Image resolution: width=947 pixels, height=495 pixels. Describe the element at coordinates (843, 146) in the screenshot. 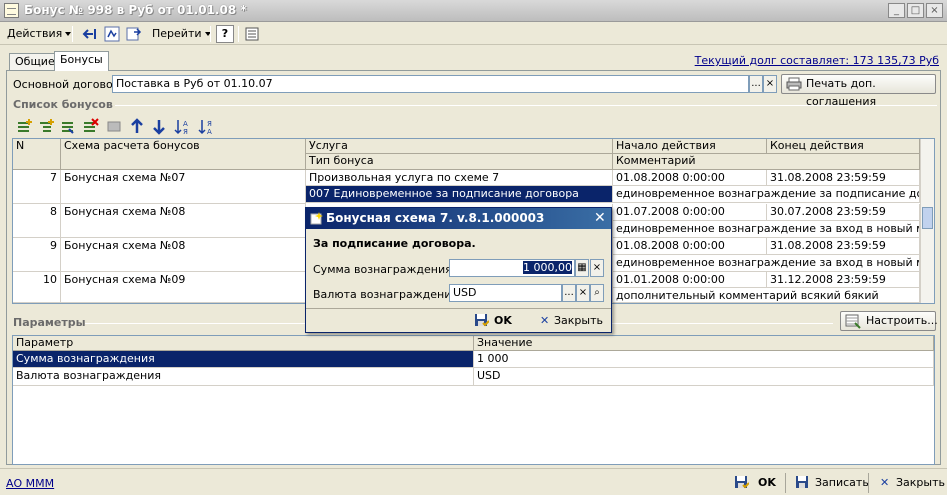

I see `column-header-end: Конец действия` at that location.